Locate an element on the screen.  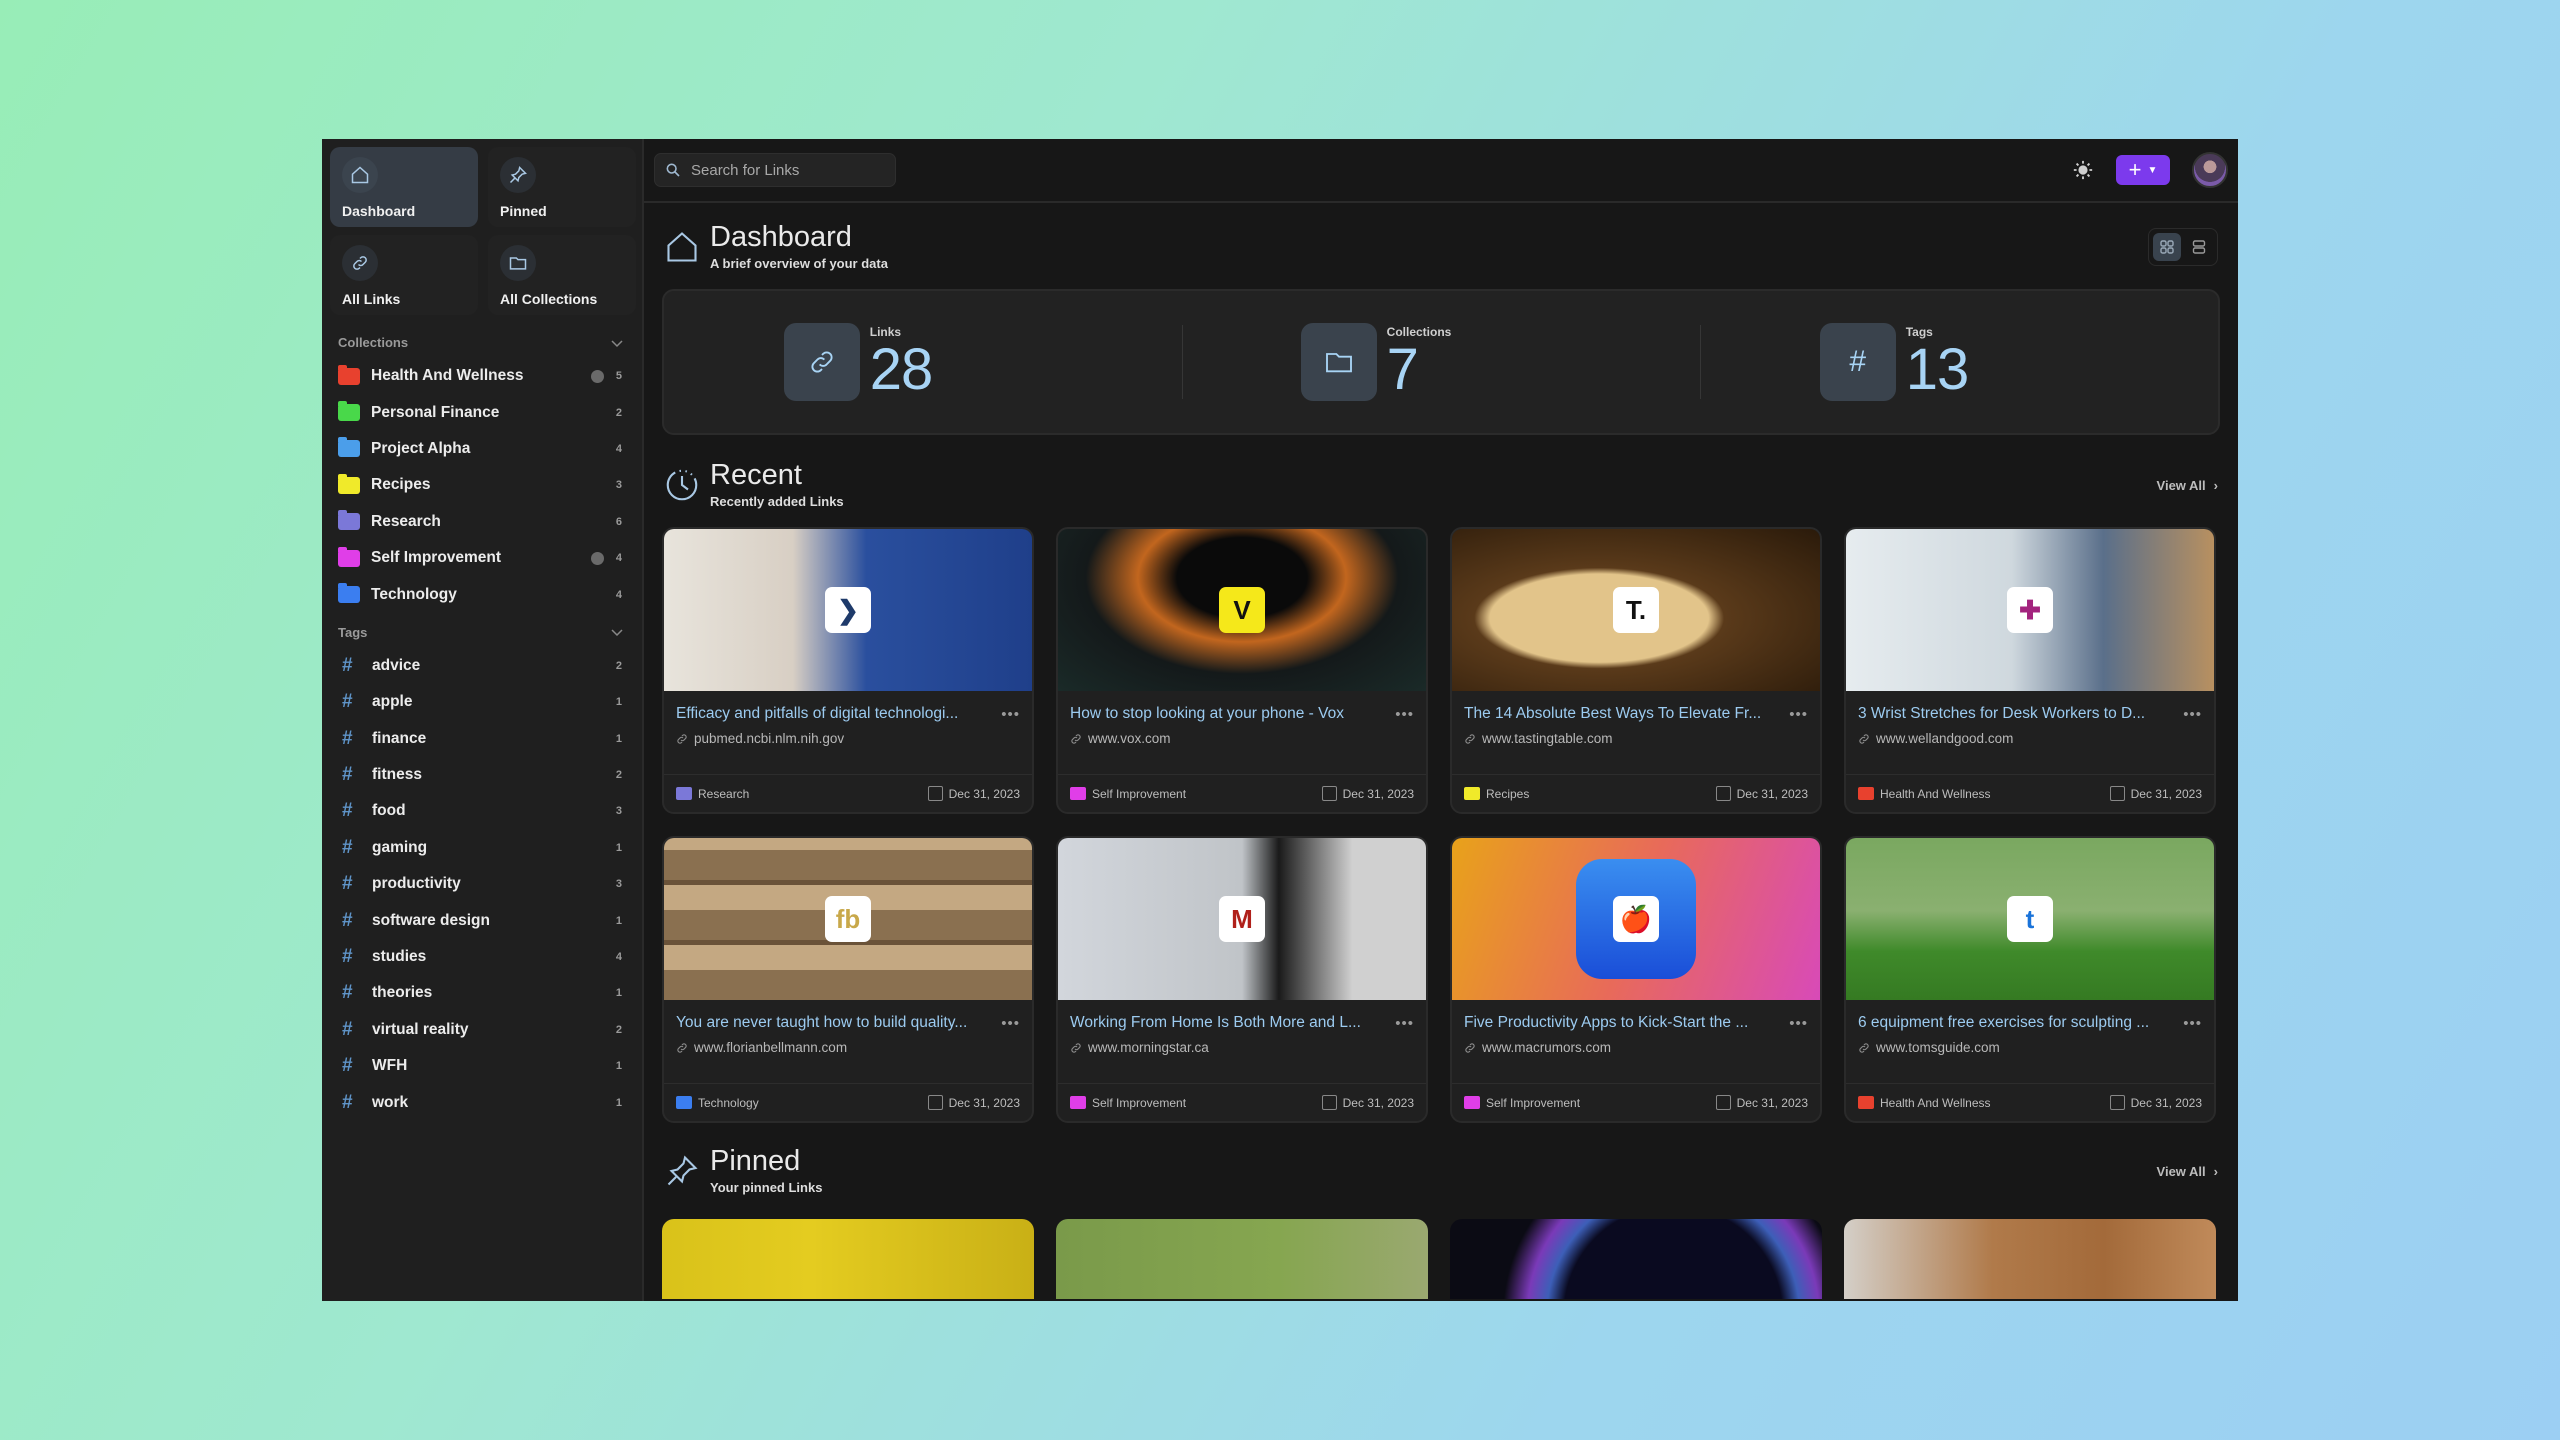
chevron-right-icon: › is located at coordinates (2215, 1171).